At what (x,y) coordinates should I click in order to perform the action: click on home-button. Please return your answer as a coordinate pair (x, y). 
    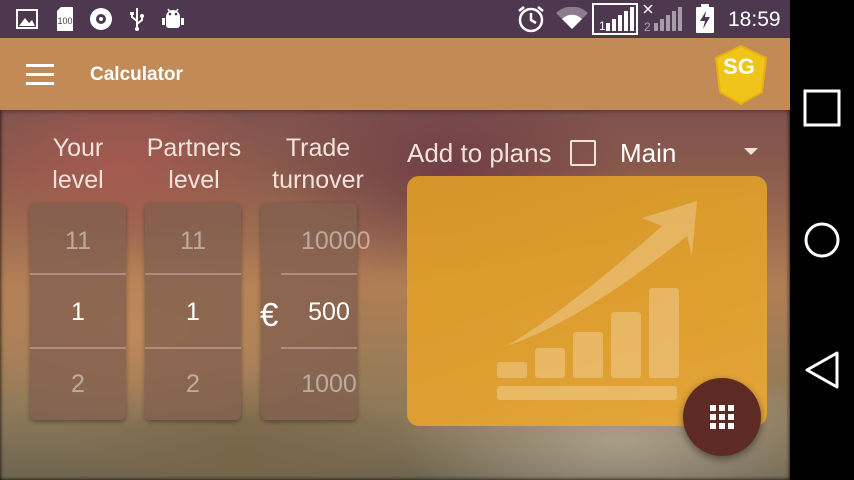
    Looking at the image, I should click on (822, 240).